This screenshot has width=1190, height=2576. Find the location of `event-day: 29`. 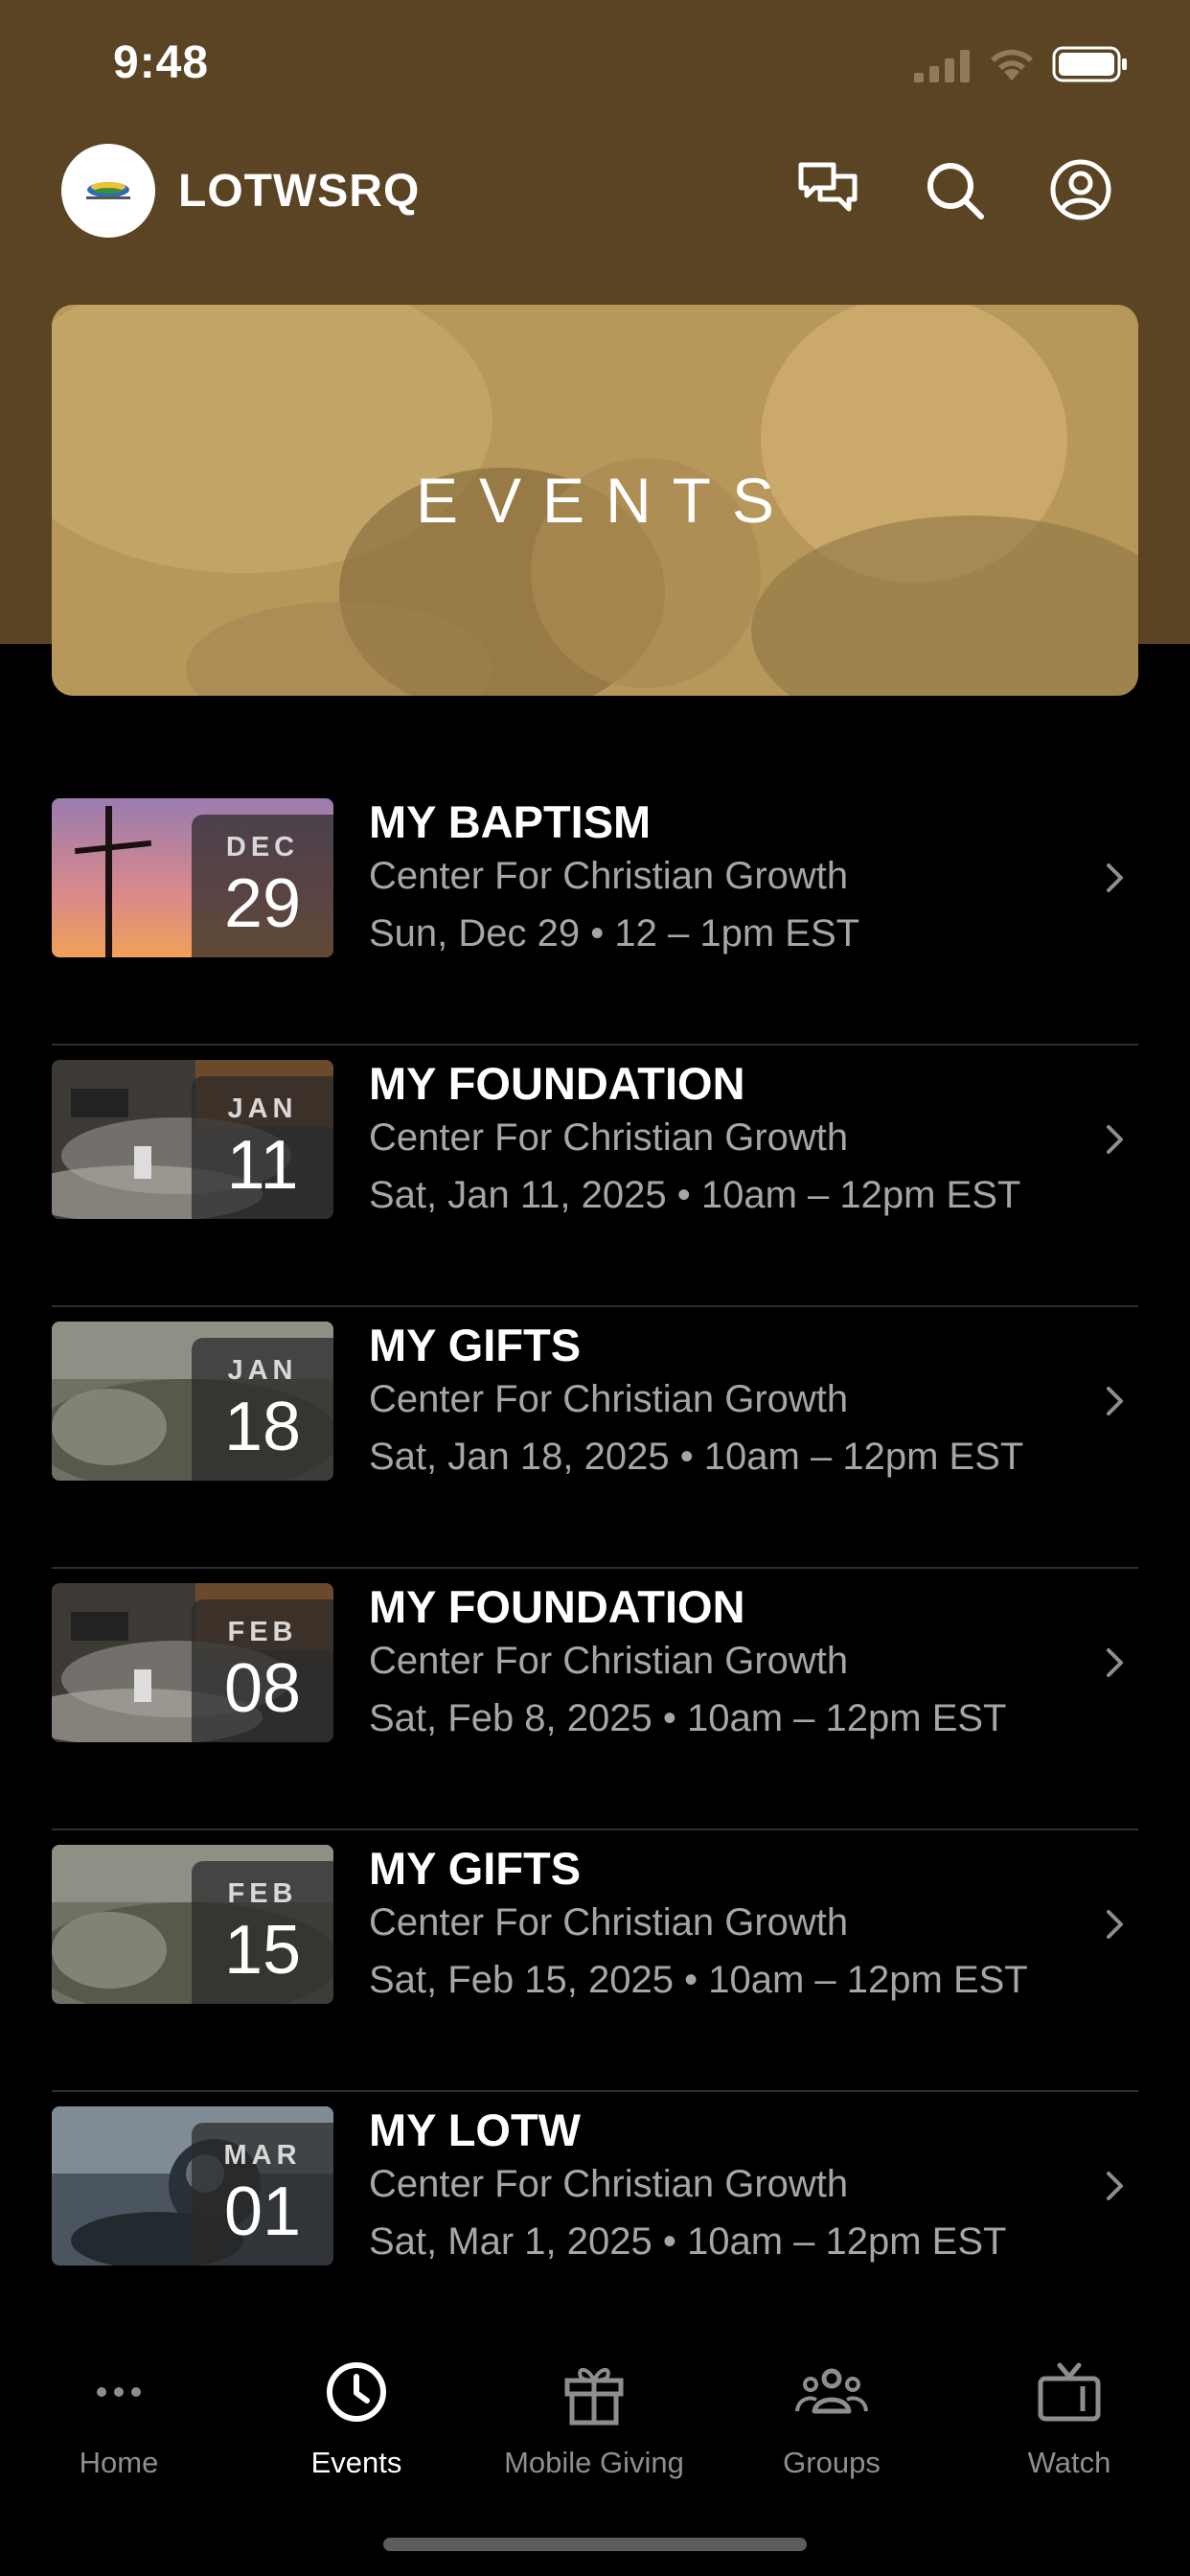

event-day: 29 is located at coordinates (263, 903).